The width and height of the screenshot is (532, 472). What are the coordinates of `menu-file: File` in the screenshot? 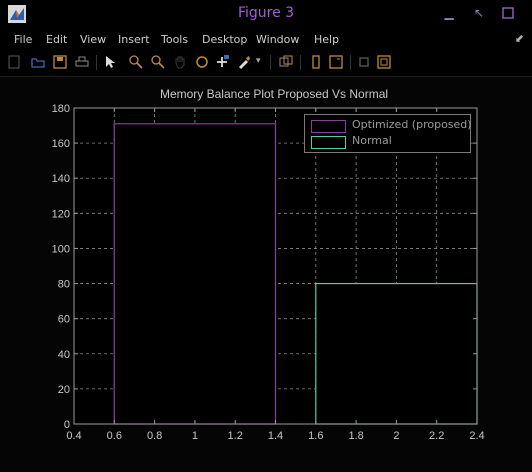 It's located at (23, 39).